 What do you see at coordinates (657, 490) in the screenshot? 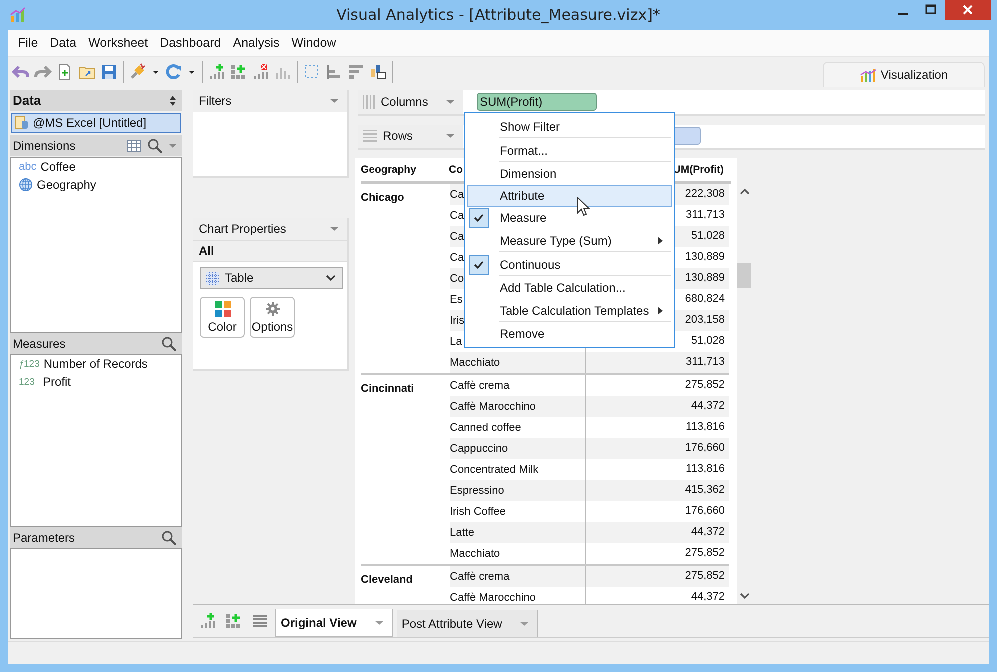
I see `table-cell: 415,362` at bounding box center [657, 490].